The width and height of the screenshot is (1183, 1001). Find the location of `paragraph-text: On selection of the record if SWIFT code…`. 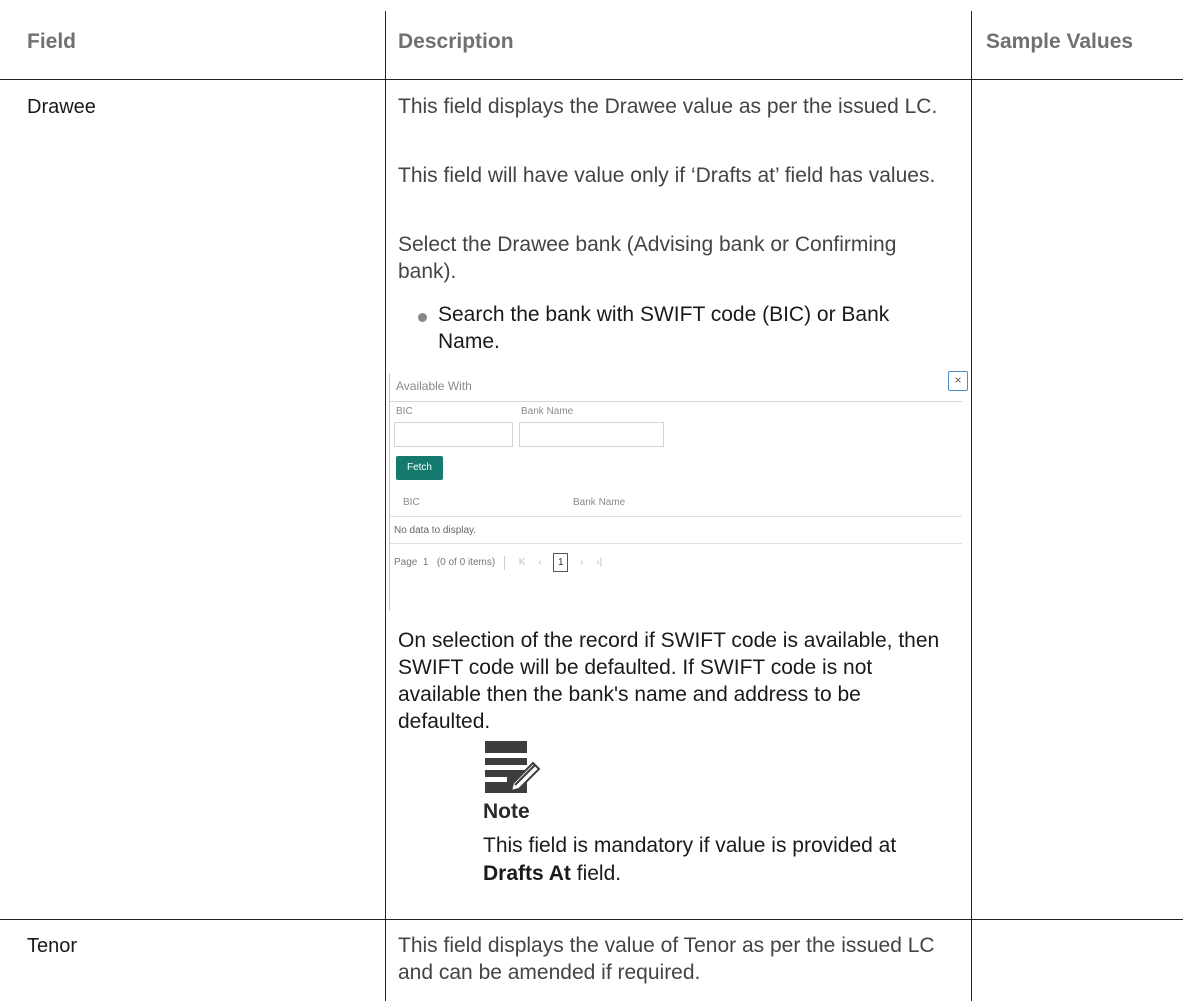

paragraph-text: On selection of the record if SWIFT code… is located at coordinates (669, 681).